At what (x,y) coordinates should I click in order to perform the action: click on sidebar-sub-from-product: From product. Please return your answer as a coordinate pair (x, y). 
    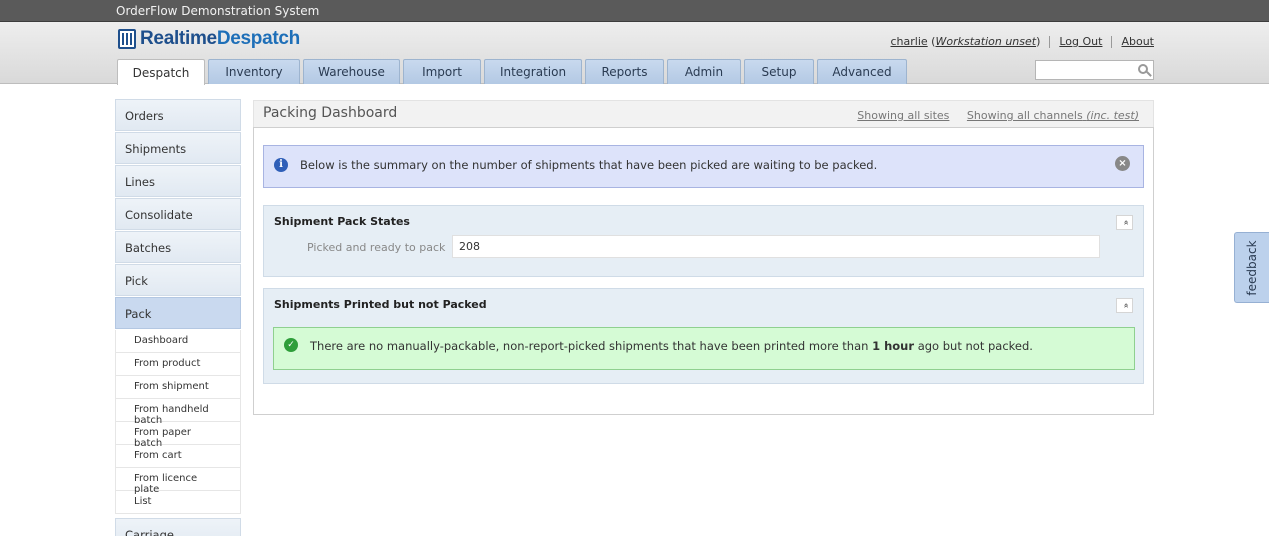
    Looking at the image, I should click on (178, 364).